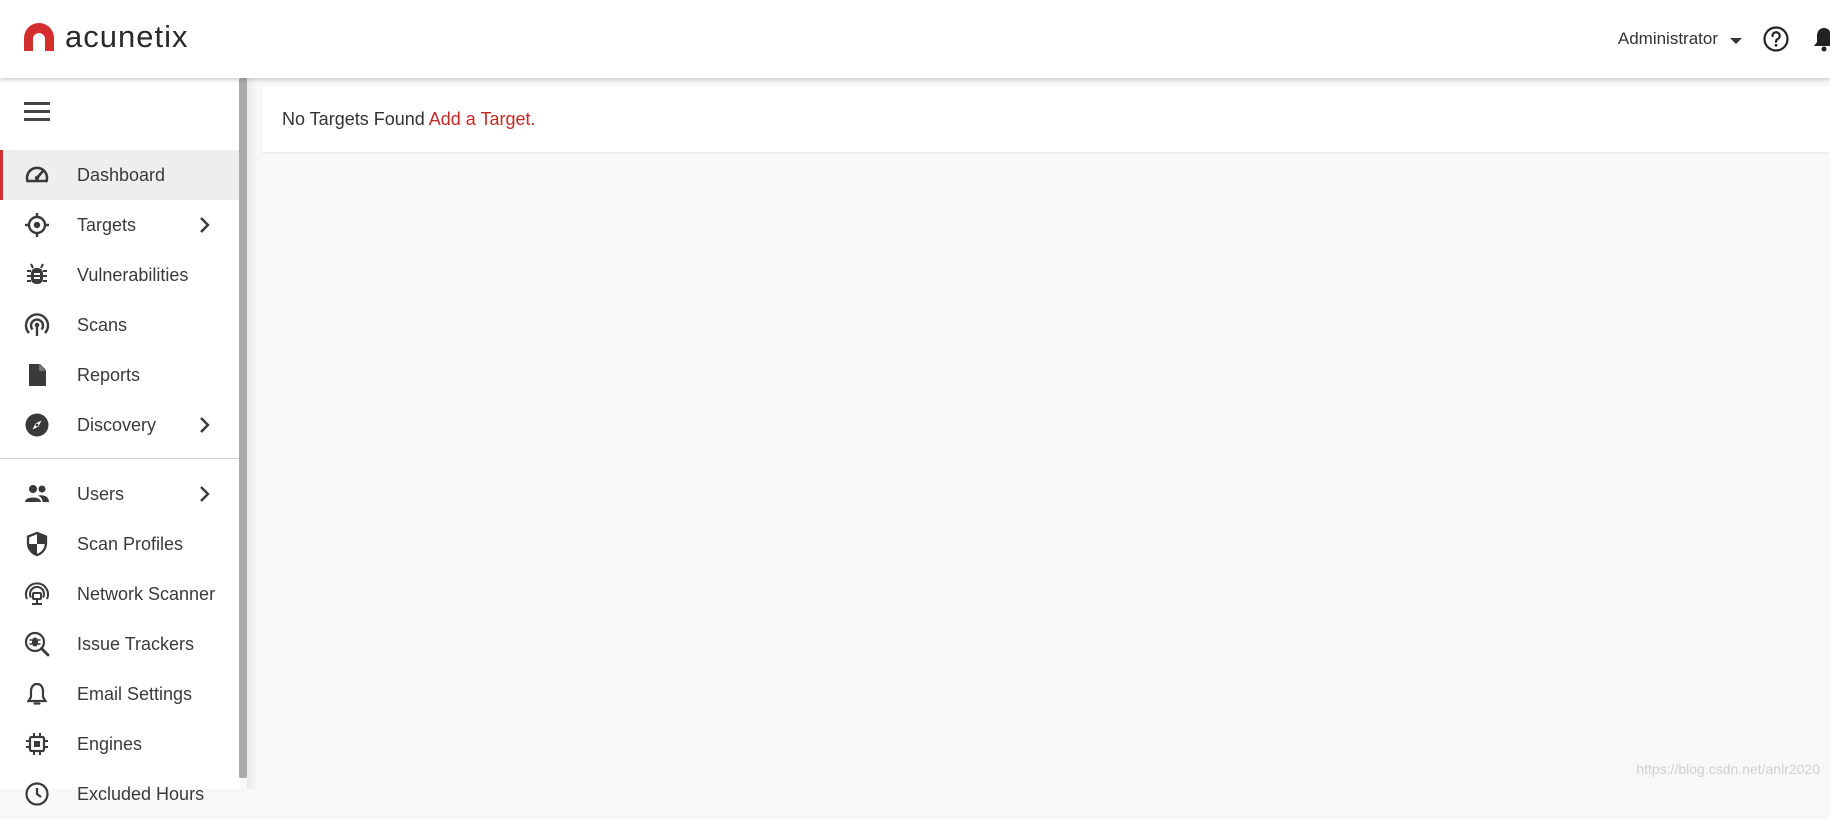  I want to click on top-header: acunetix Administrator, so click(915, 39).